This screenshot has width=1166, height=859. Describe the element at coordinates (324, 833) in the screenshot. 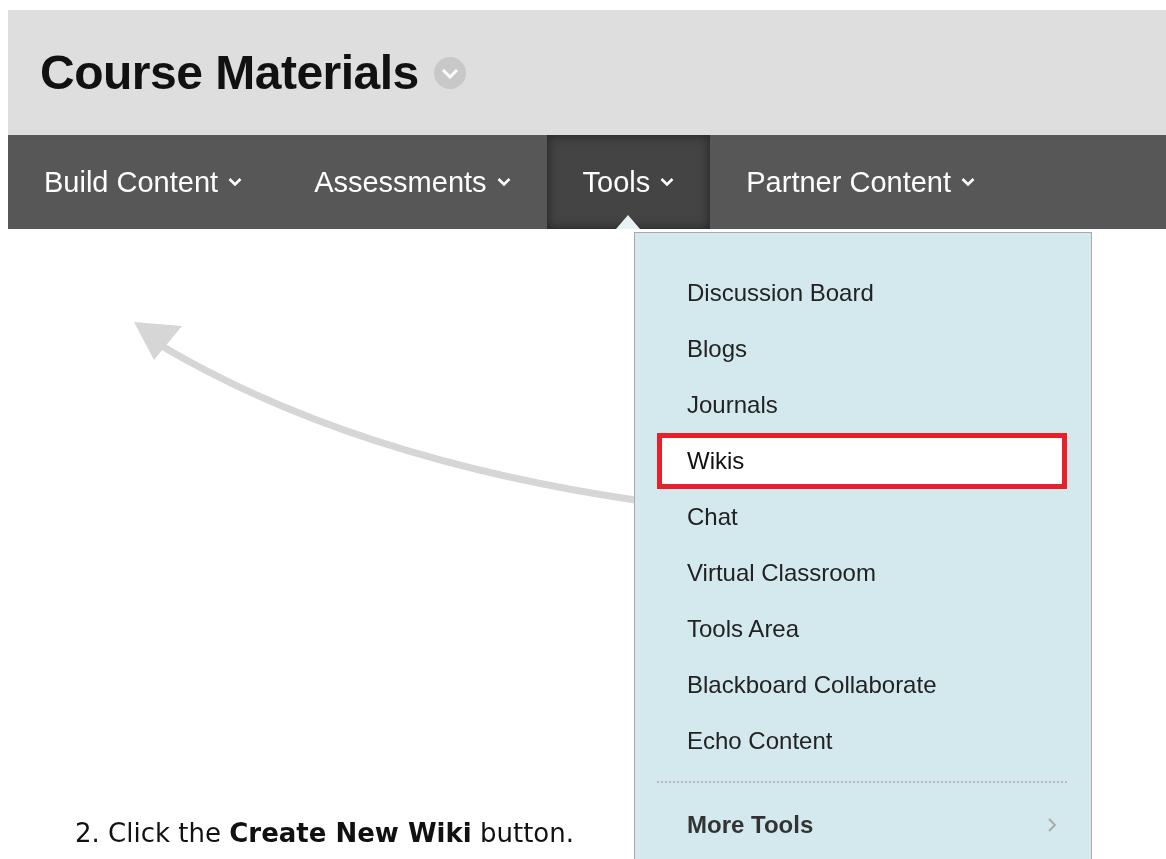

I see `instruction-text: 2. Click the Create New Wiki button.` at that location.